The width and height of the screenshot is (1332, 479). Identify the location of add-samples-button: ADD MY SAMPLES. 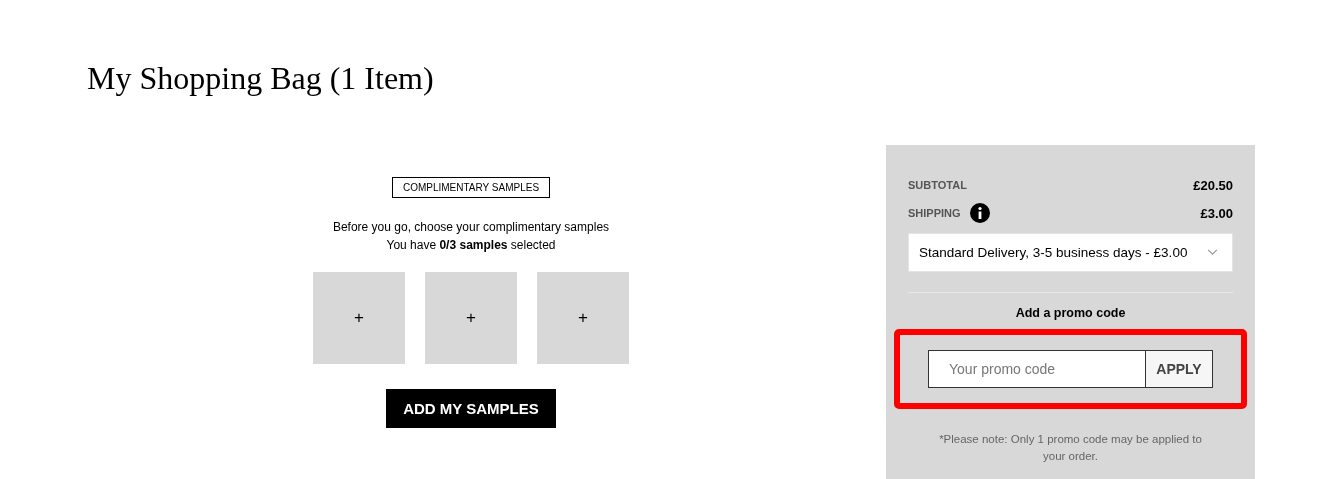
(471, 408).